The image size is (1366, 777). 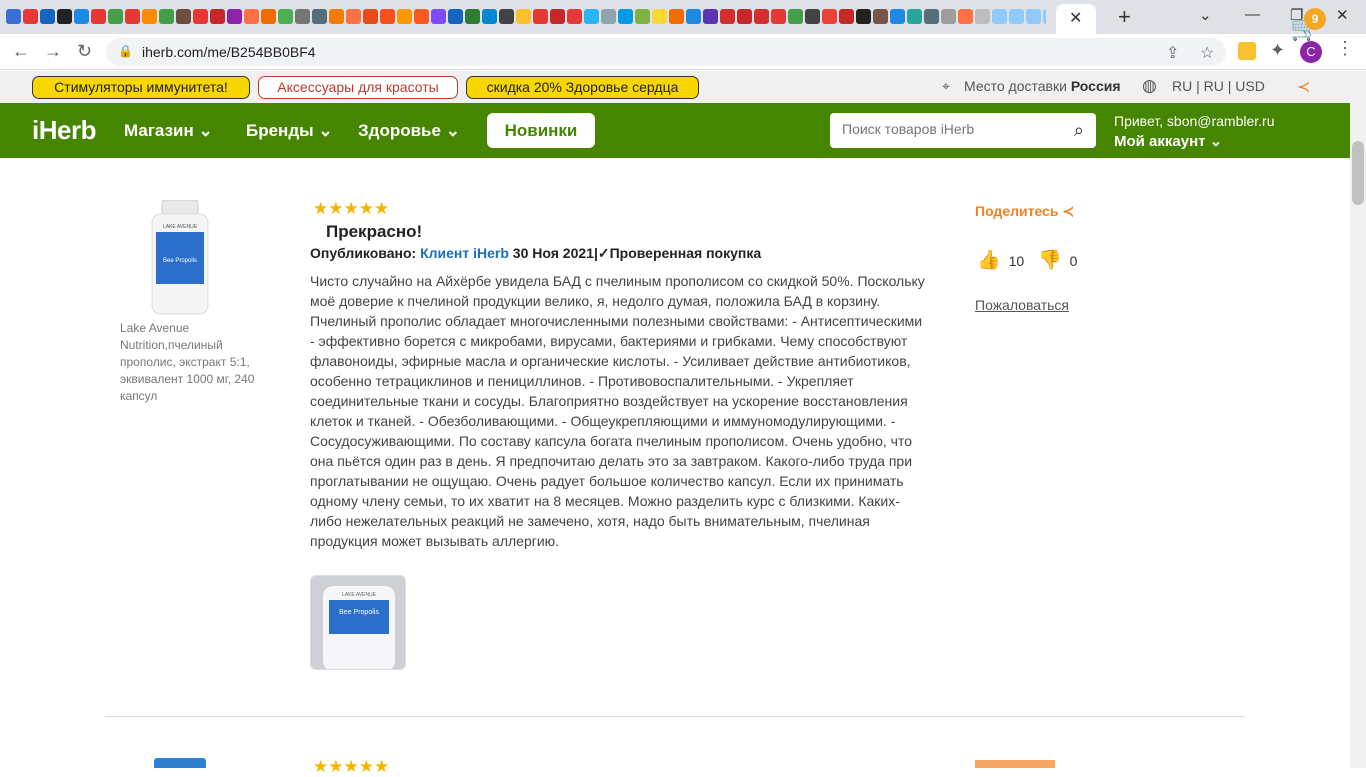 I want to click on search-input, so click(x=947, y=129).